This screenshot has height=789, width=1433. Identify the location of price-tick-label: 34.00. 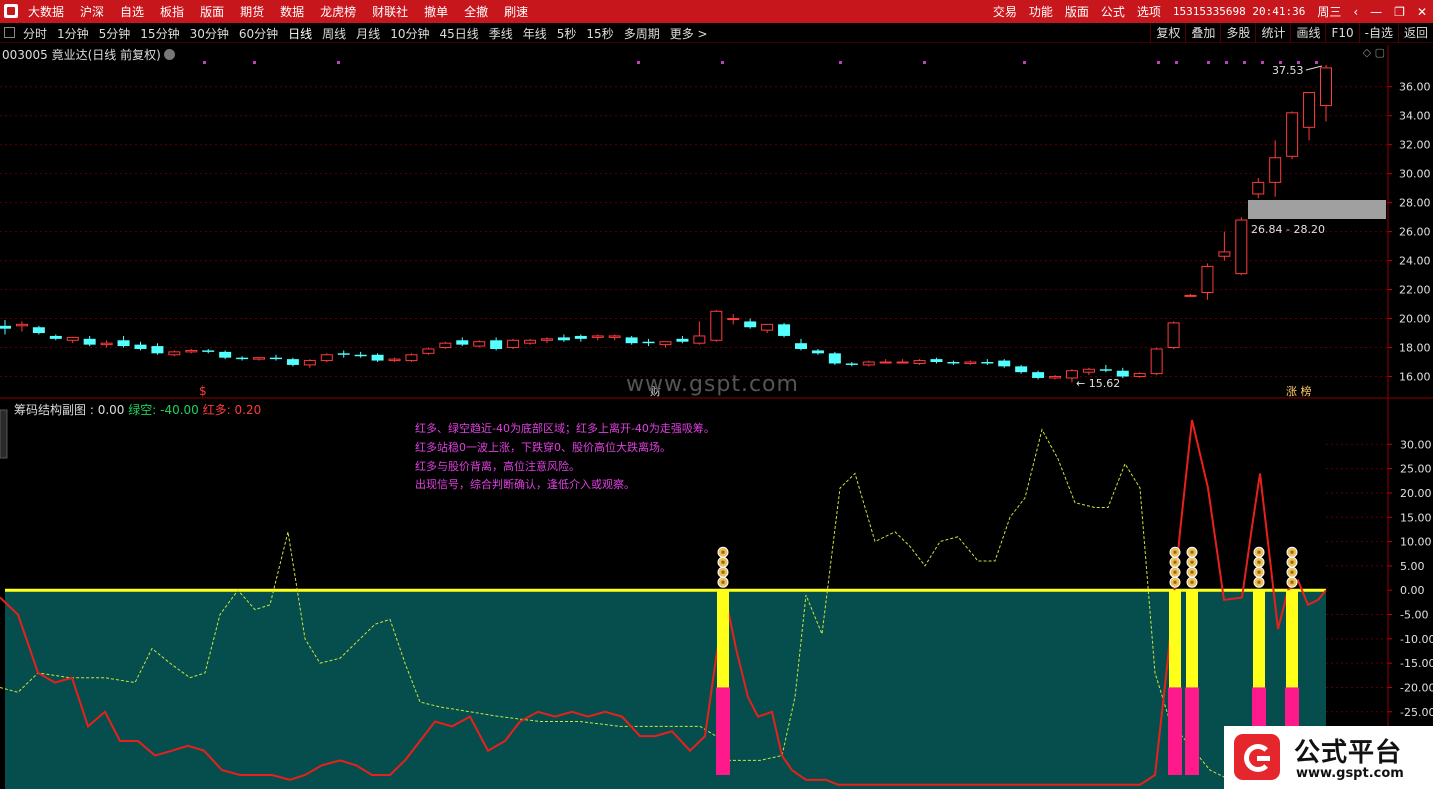
(1415, 116).